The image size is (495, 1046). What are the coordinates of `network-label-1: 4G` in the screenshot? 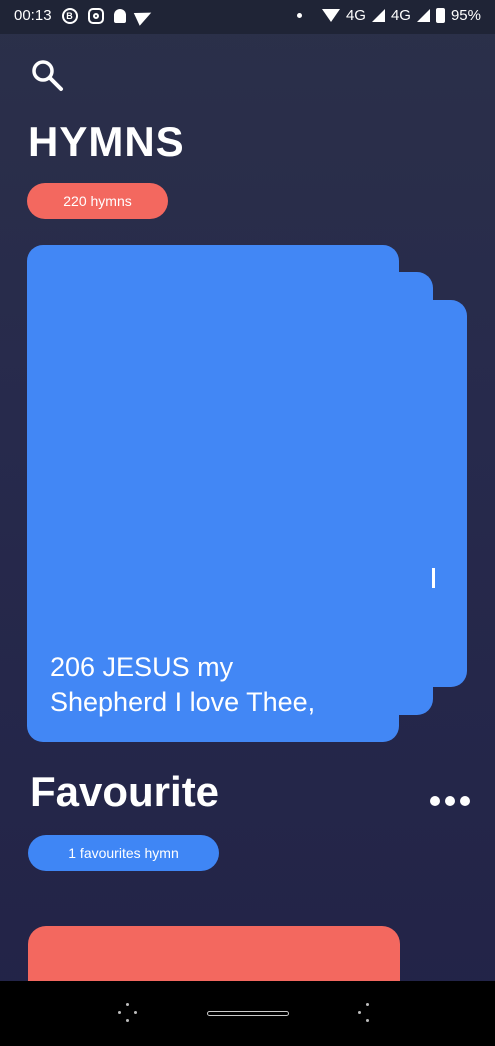 It's located at (355, 15).